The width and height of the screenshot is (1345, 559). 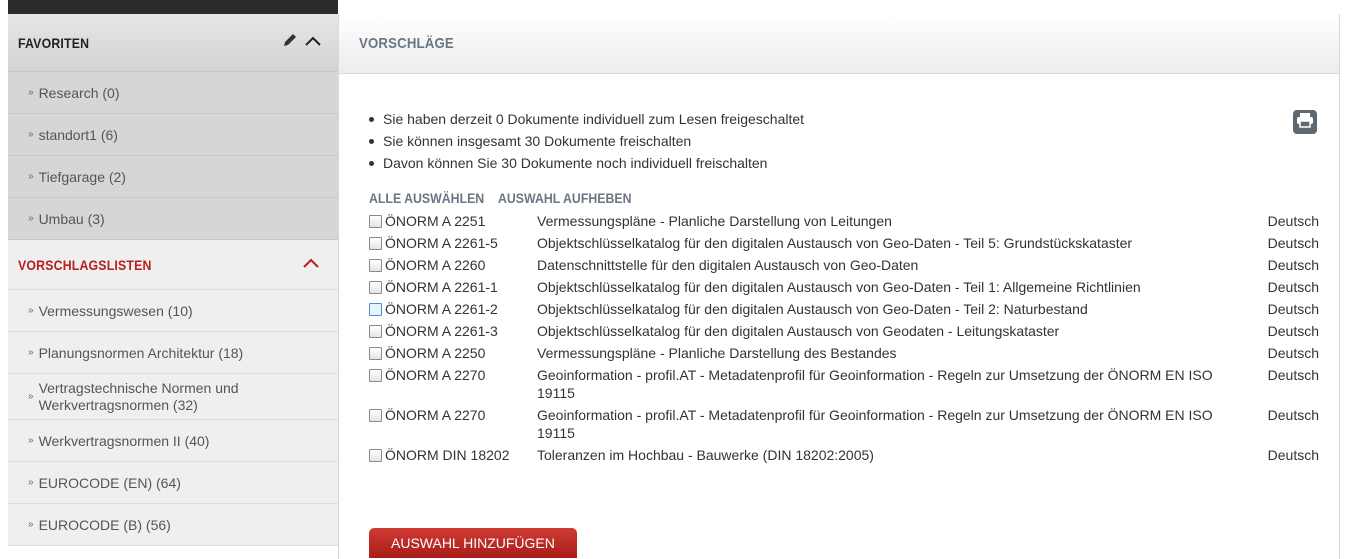 What do you see at coordinates (473, 543) in the screenshot?
I see `add-selection-button: AUSWAHL HINZUFÜGEN` at bounding box center [473, 543].